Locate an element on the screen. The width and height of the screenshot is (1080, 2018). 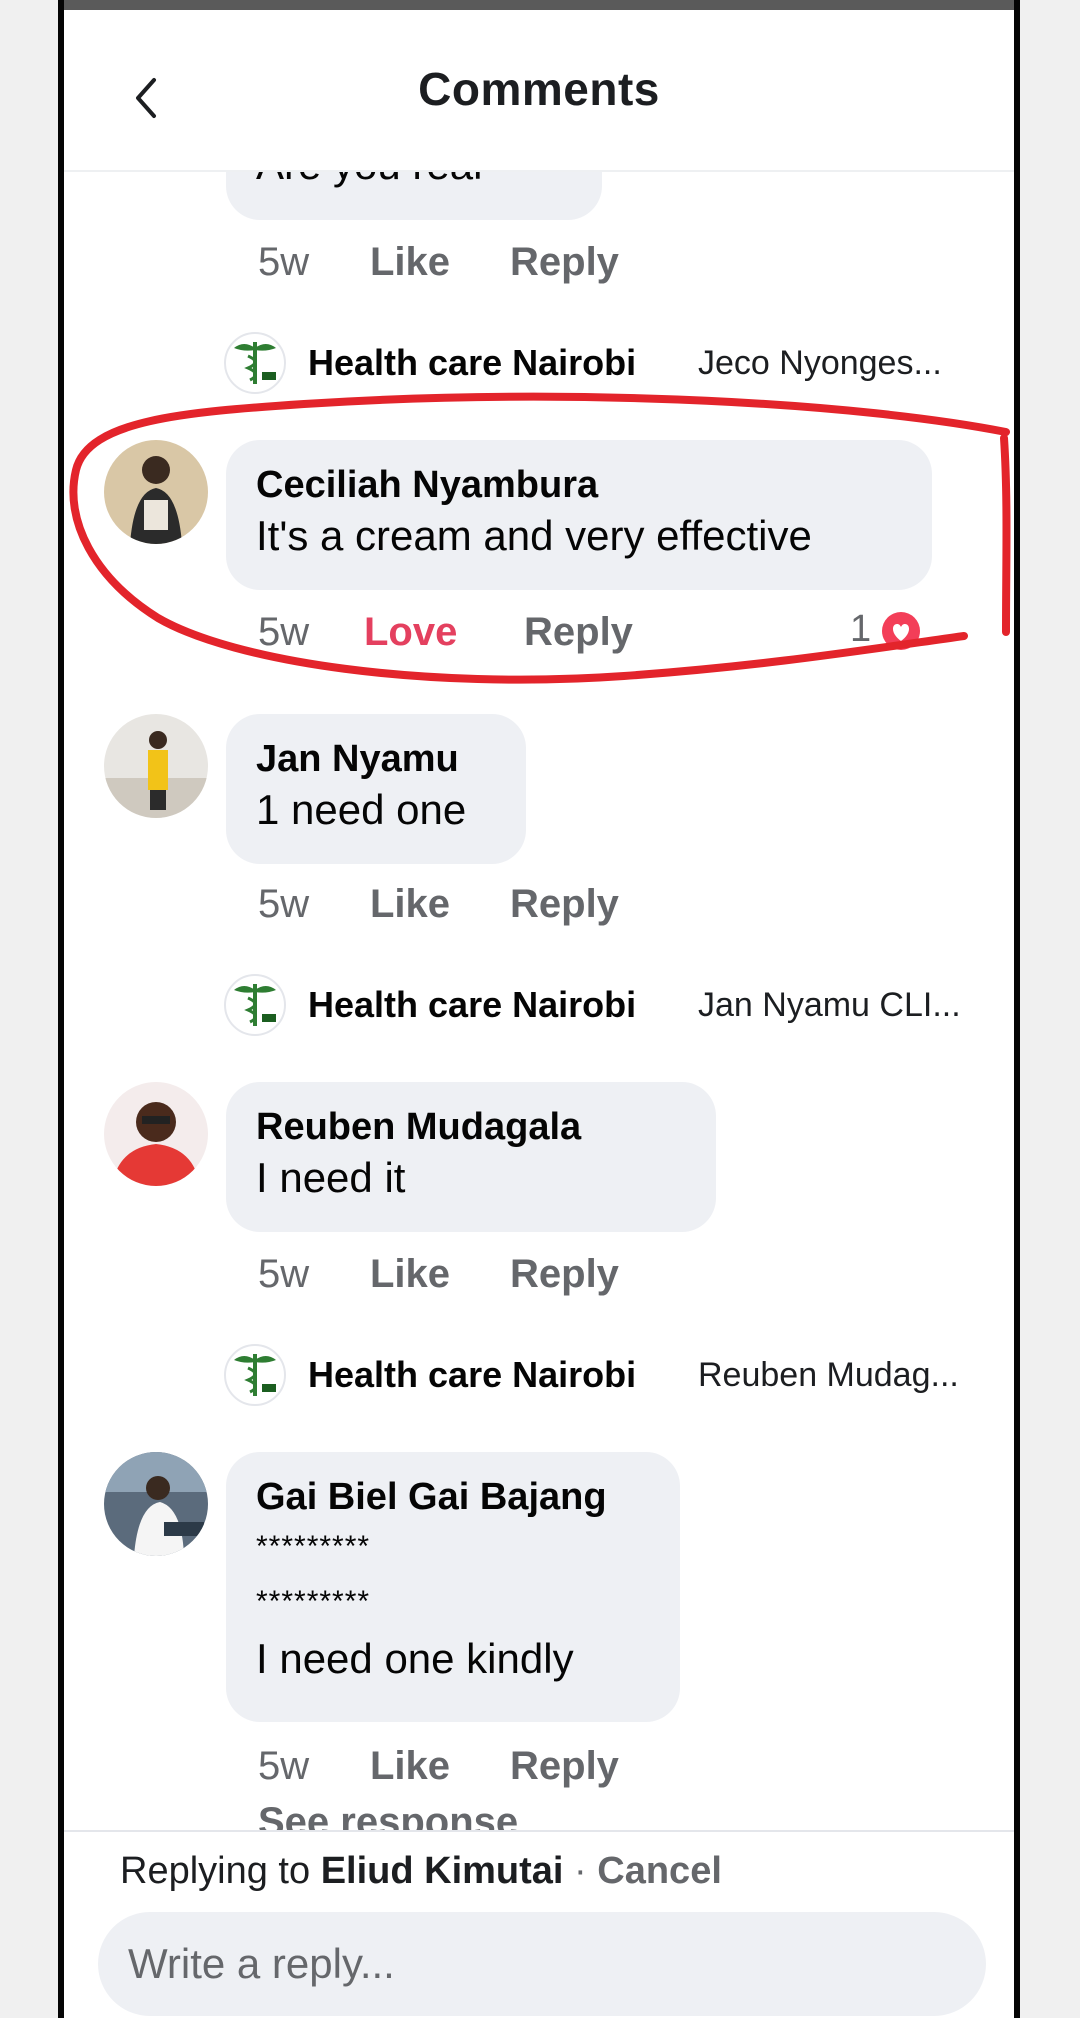
status-bar-edge is located at coordinates (539, 5).